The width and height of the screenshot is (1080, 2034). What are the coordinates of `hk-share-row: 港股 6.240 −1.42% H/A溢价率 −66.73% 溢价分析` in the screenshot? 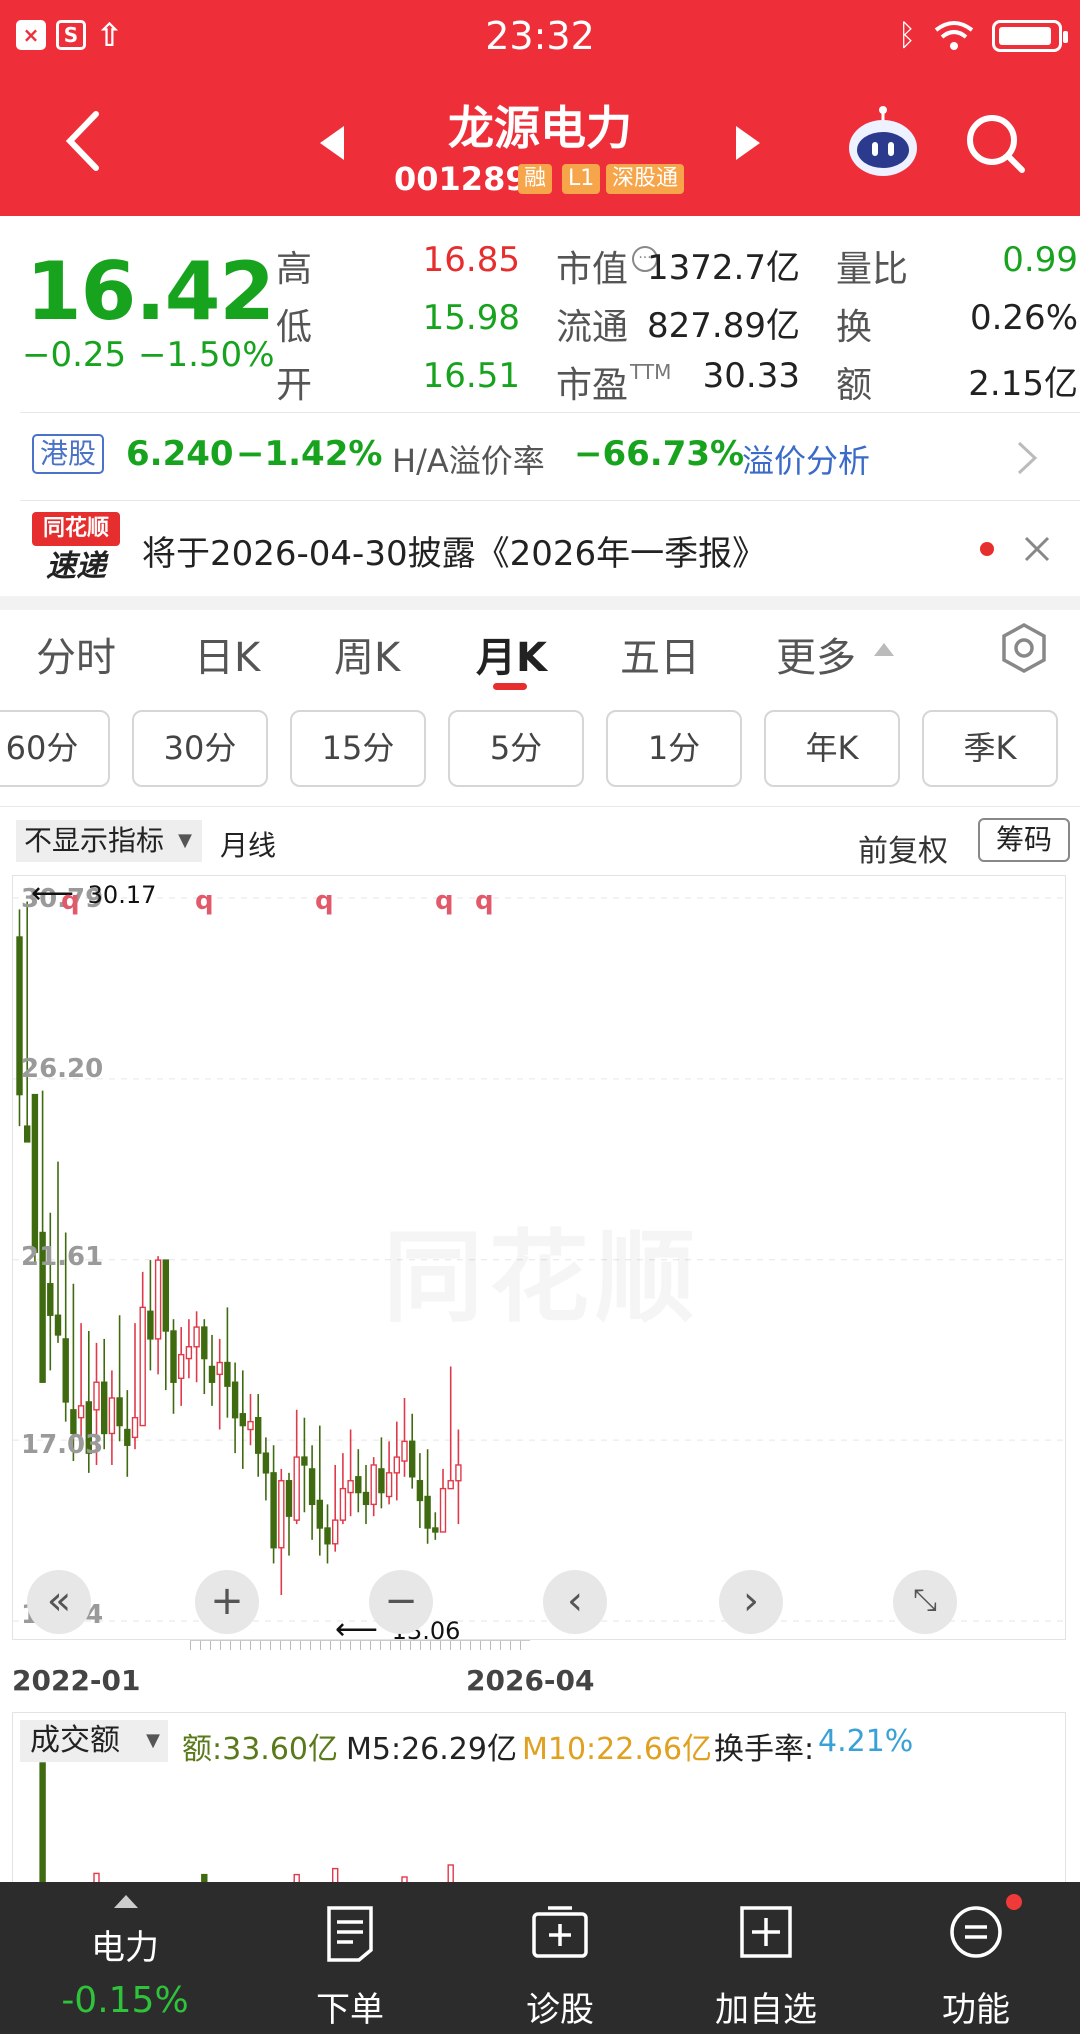 It's located at (540, 457).